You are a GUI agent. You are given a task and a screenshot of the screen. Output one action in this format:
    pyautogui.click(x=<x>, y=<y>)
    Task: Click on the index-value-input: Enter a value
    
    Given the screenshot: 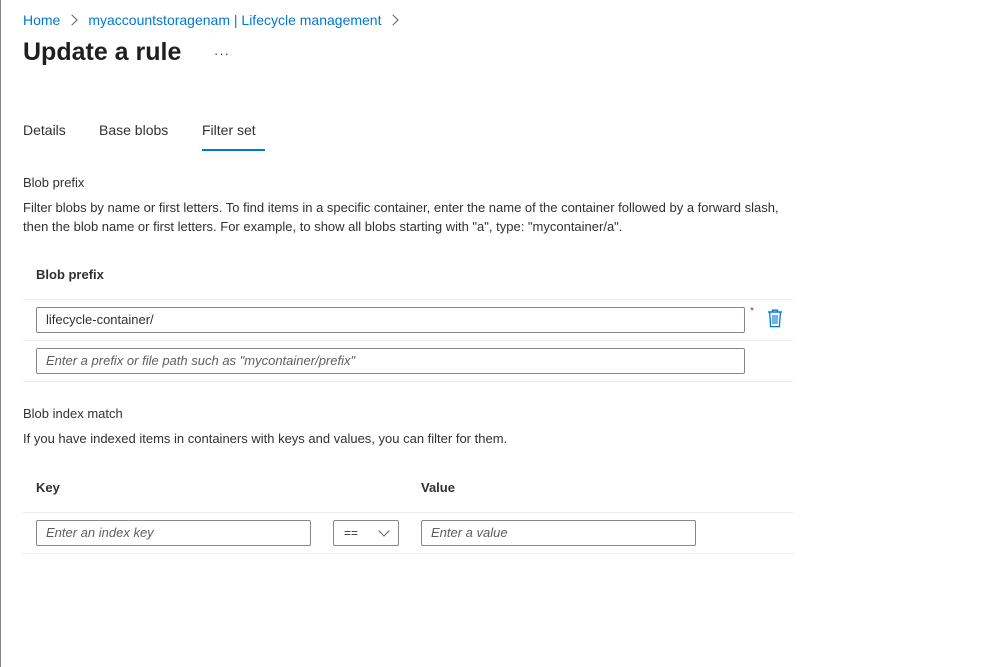 What is the action you would take?
    pyautogui.click(x=558, y=533)
    